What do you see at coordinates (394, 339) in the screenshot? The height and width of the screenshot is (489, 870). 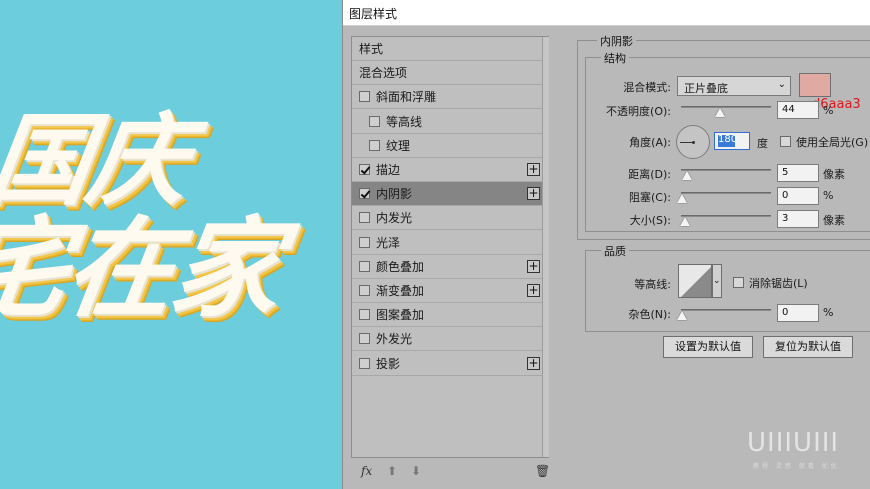 I see `style-item-label: 外发光` at bounding box center [394, 339].